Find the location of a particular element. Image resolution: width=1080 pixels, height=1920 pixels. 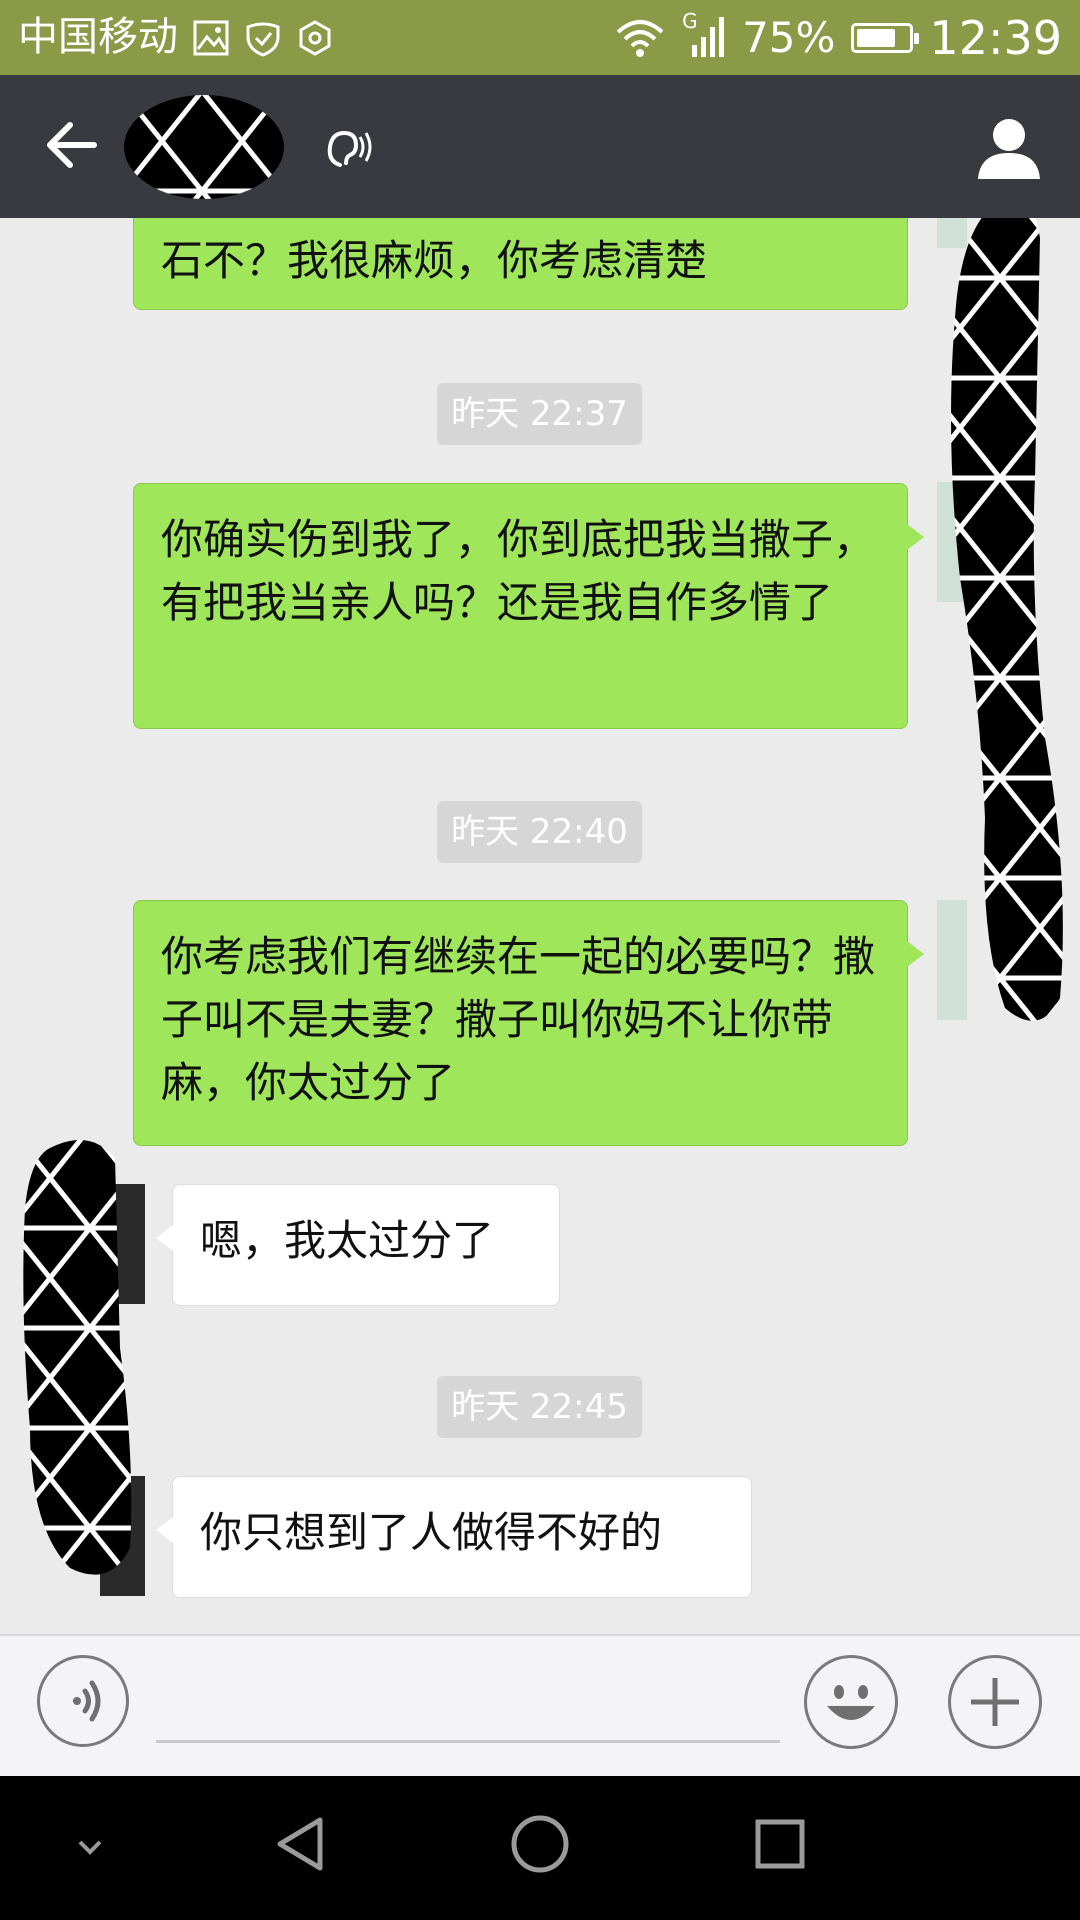

status-bar: 中国移动 G 75% 12:39 is located at coordinates (540, 37).